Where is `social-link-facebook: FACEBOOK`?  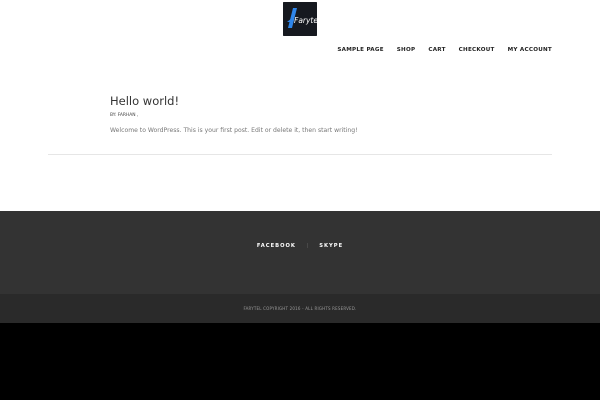 social-link-facebook: FACEBOOK is located at coordinates (276, 246).